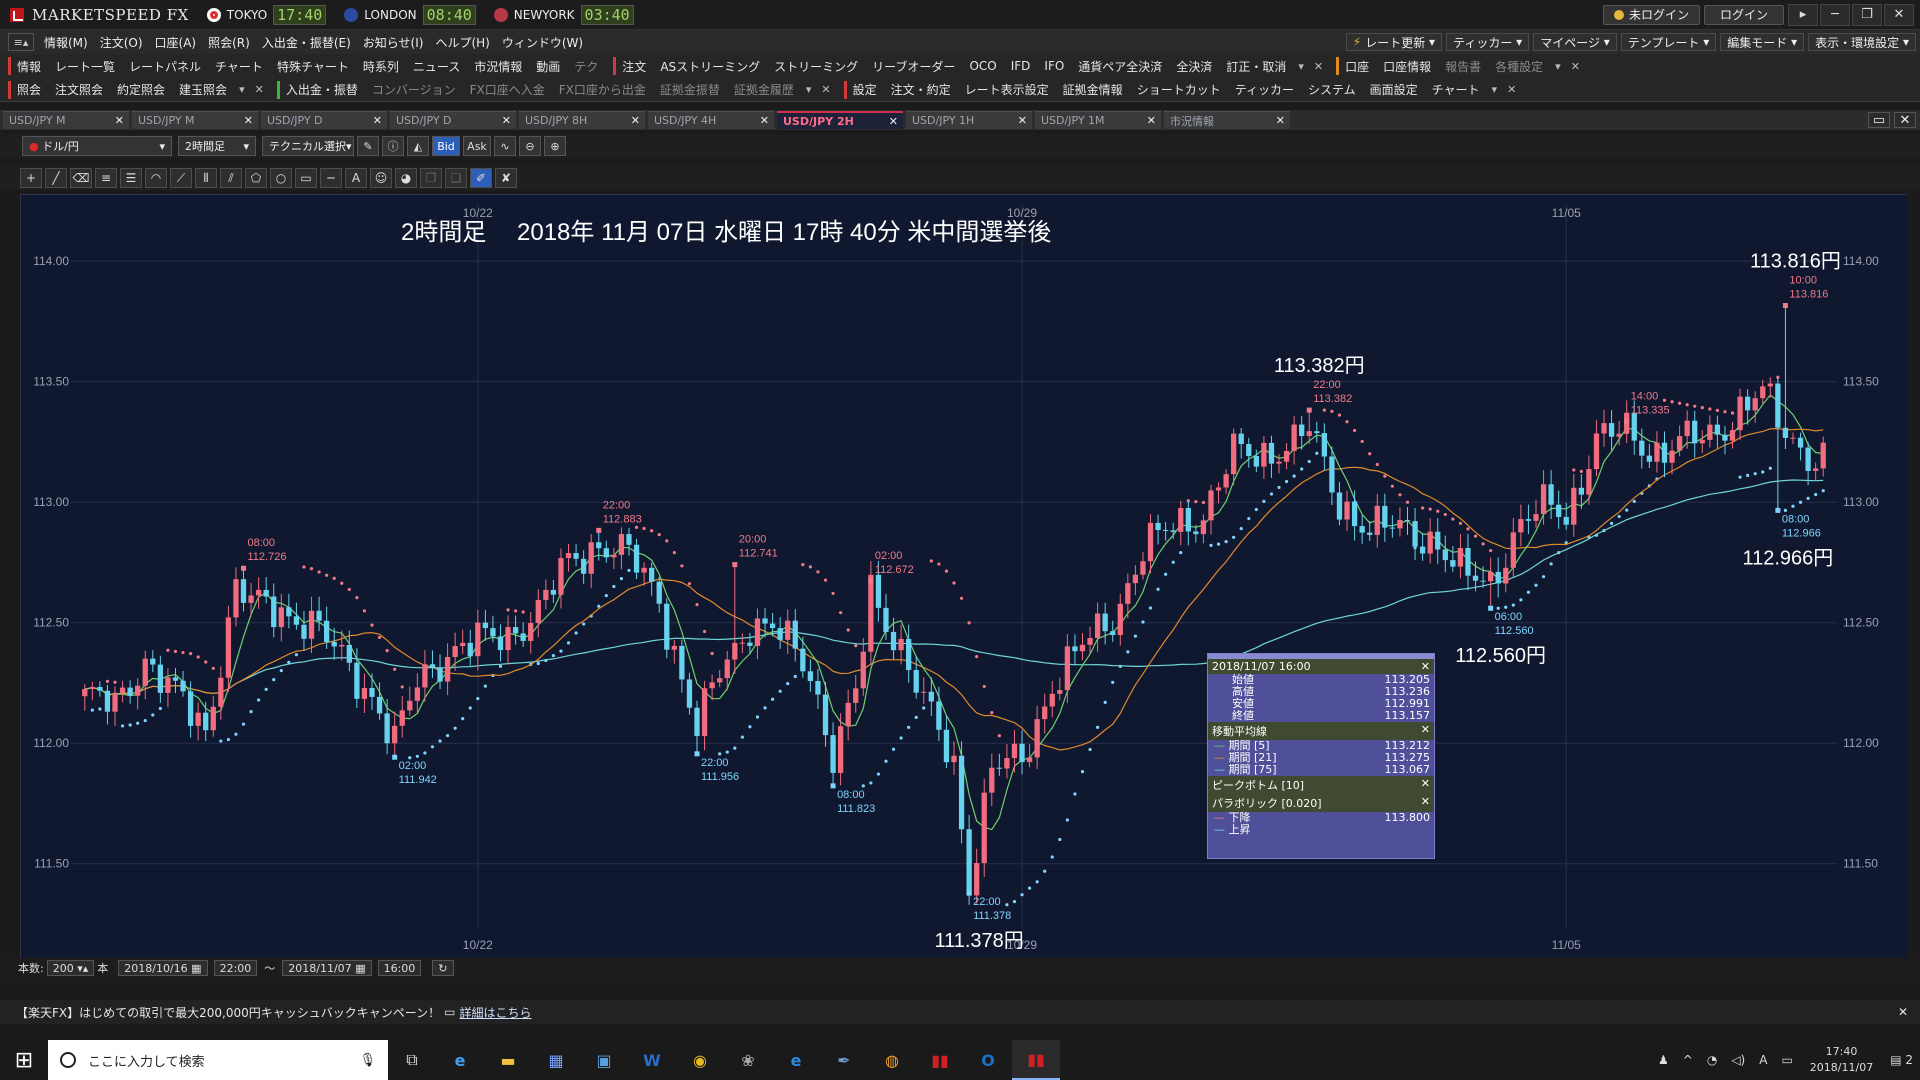 This screenshot has height=1080, width=1920. I want to click on app-icon: ❀, so click(748, 1060).